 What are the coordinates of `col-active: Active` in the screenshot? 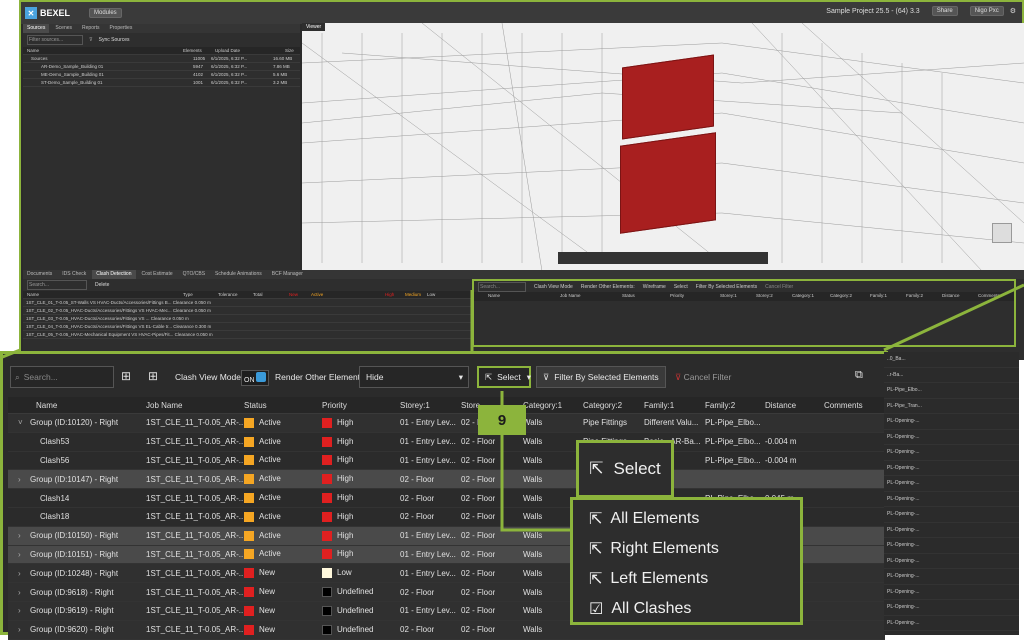 It's located at (317, 294).